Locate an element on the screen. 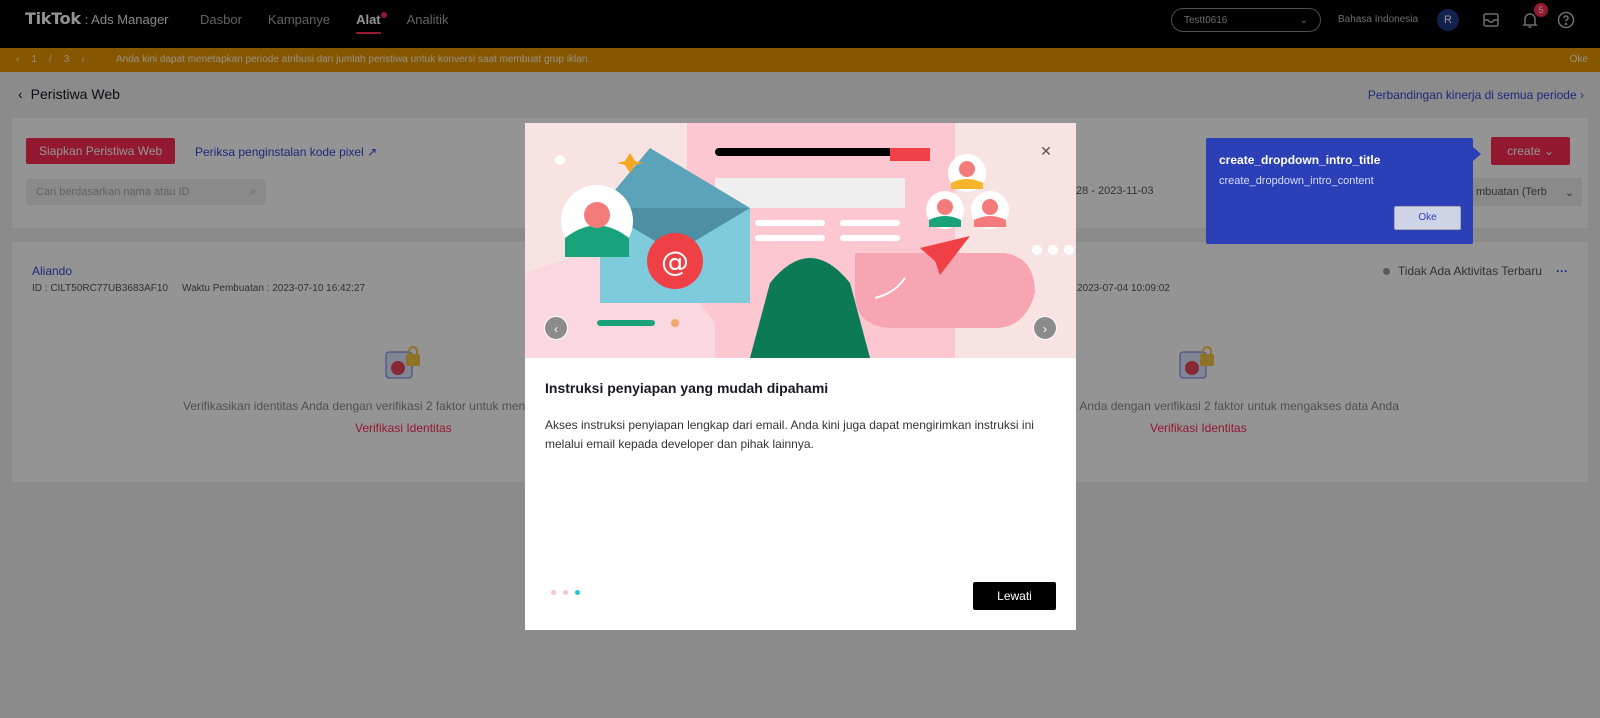 The width and height of the screenshot is (1600, 718). carousel-next-button: › is located at coordinates (1045, 328).